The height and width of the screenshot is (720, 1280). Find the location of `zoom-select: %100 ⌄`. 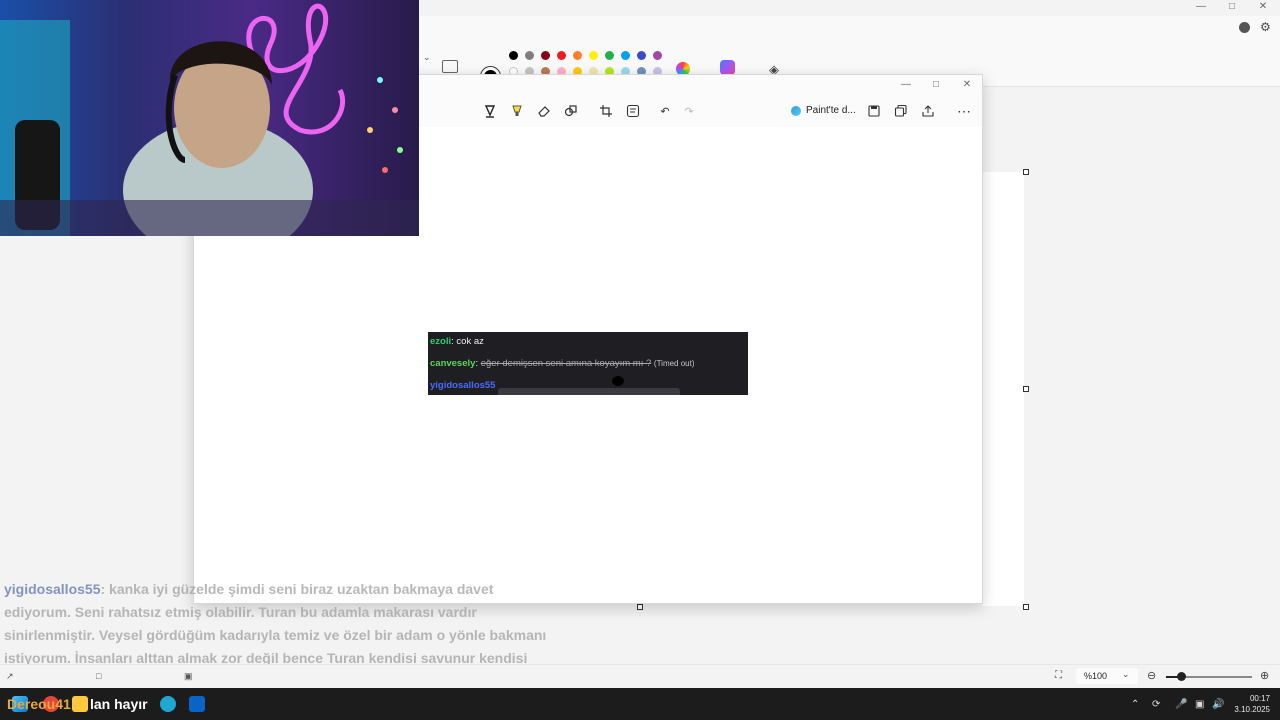

zoom-select: %100 ⌄ is located at coordinates (1107, 676).